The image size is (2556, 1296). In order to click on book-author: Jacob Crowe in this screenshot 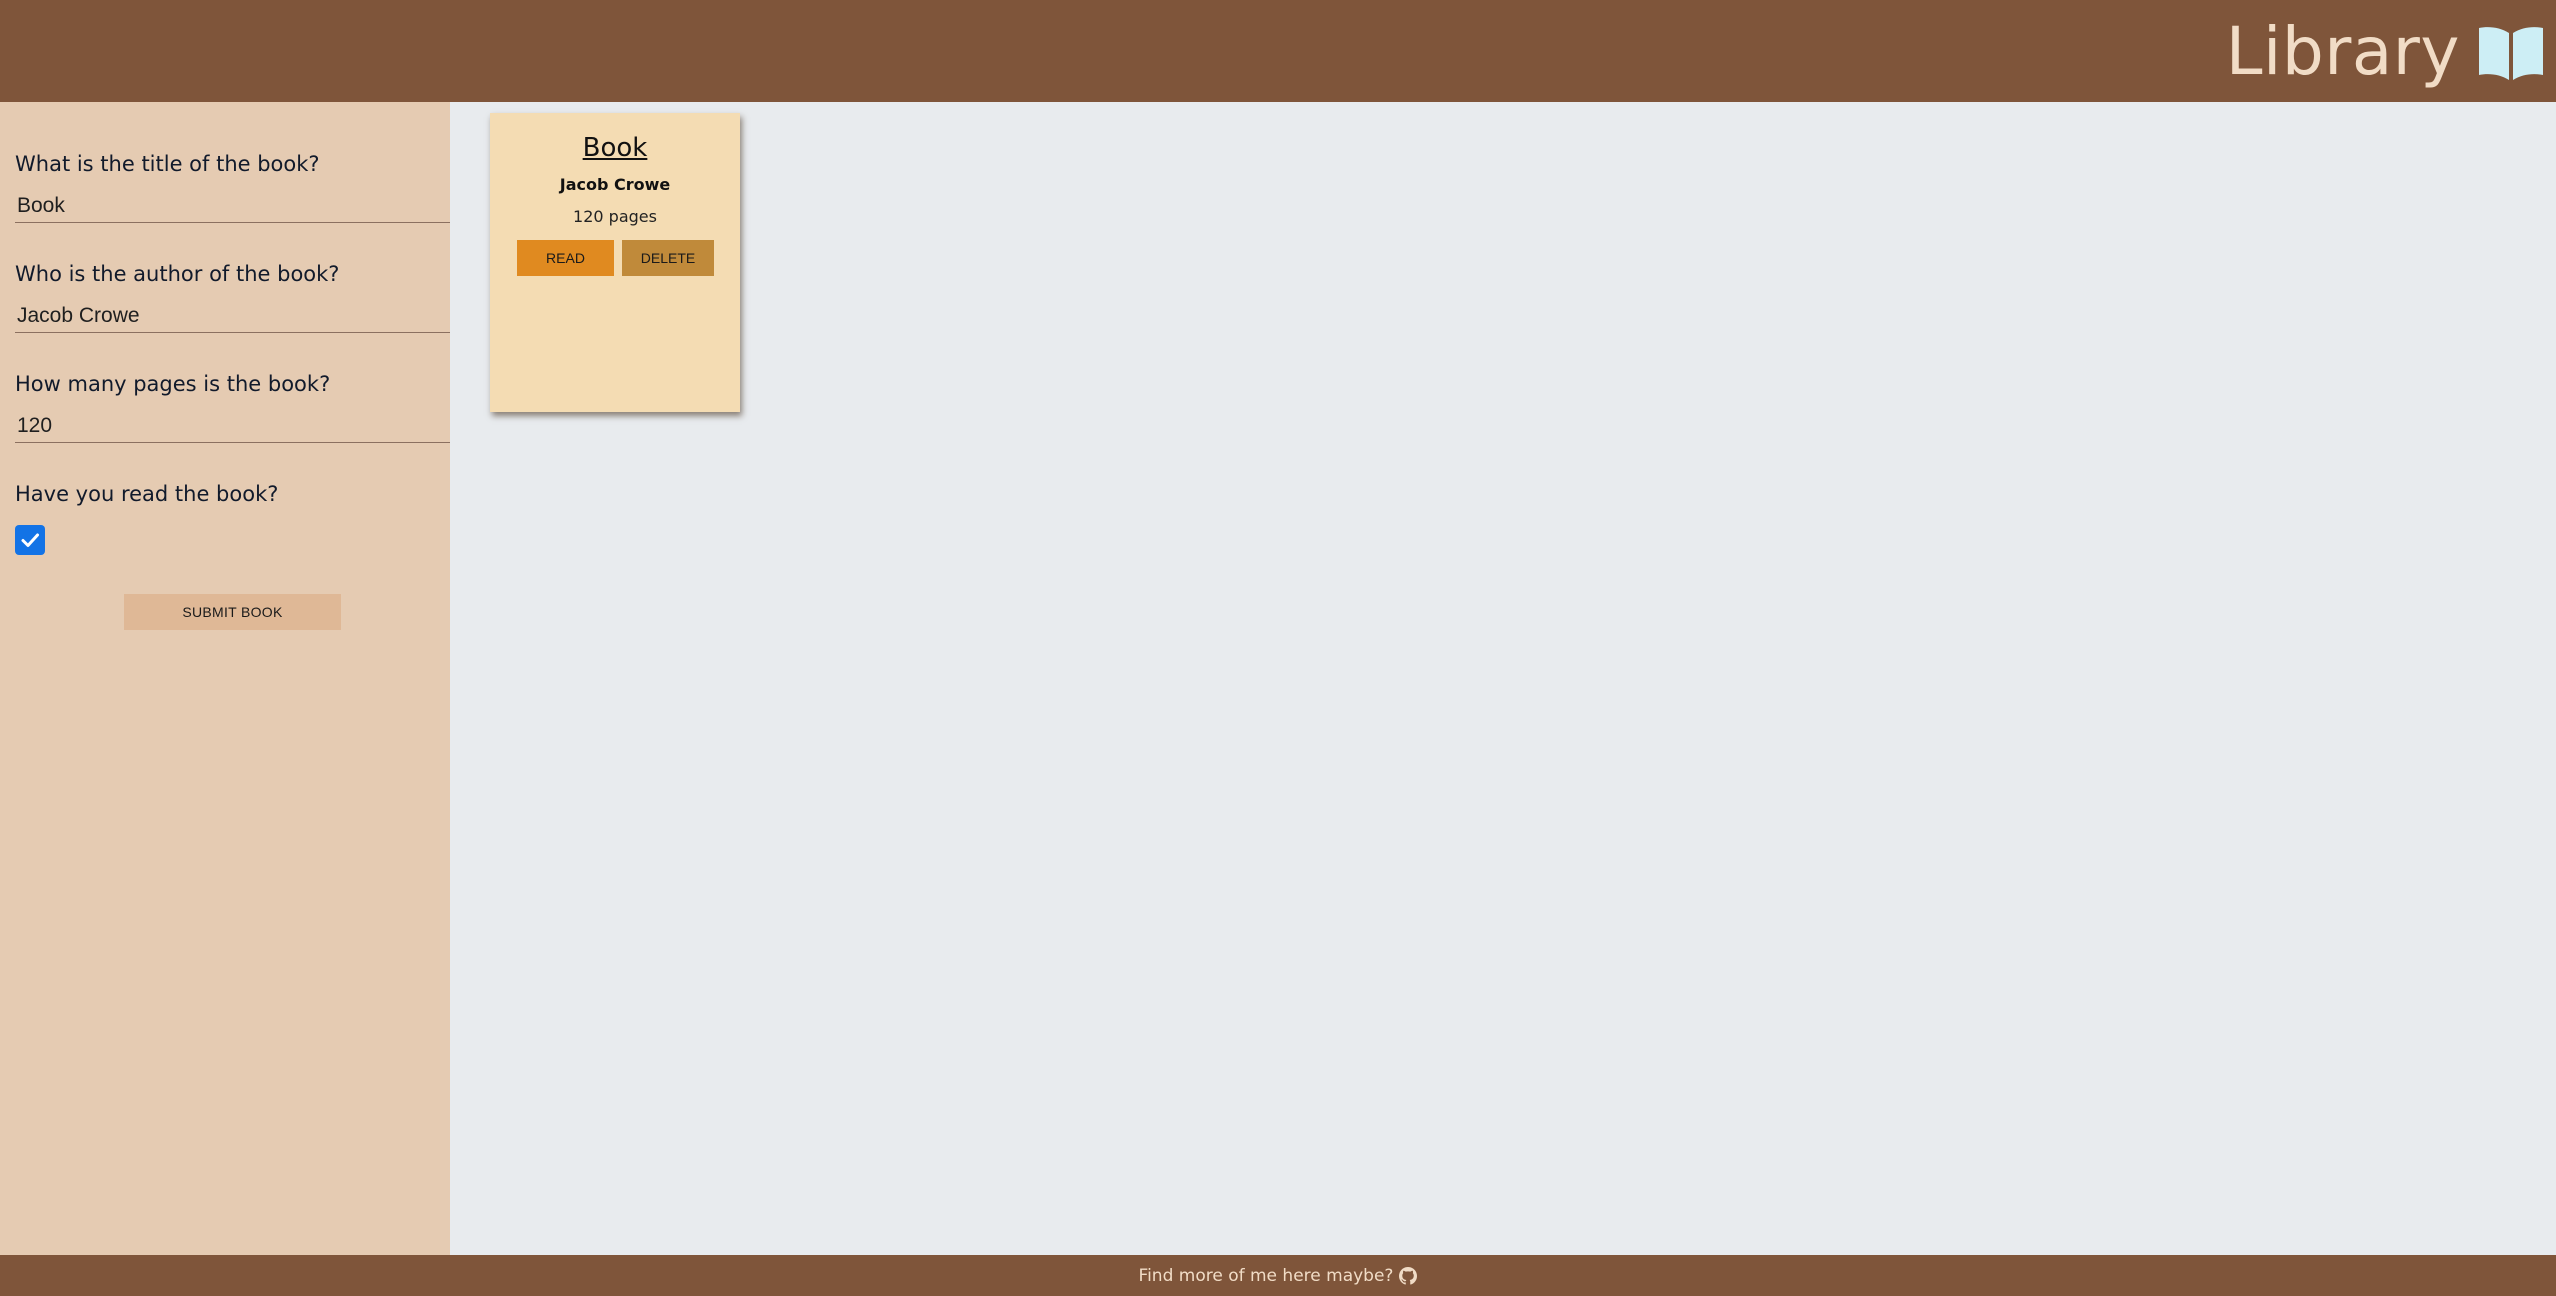, I will do `click(615, 184)`.